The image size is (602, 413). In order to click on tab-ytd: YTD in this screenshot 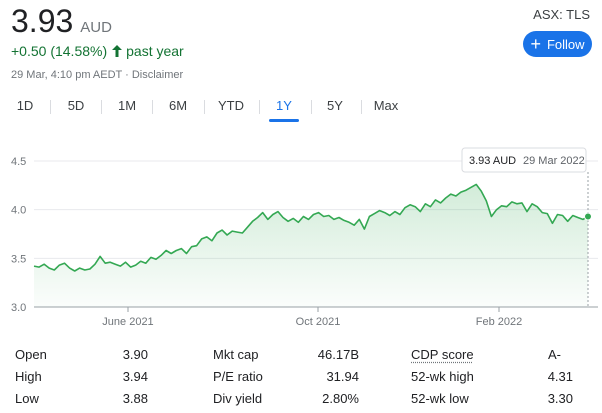, I will do `click(231, 110)`.